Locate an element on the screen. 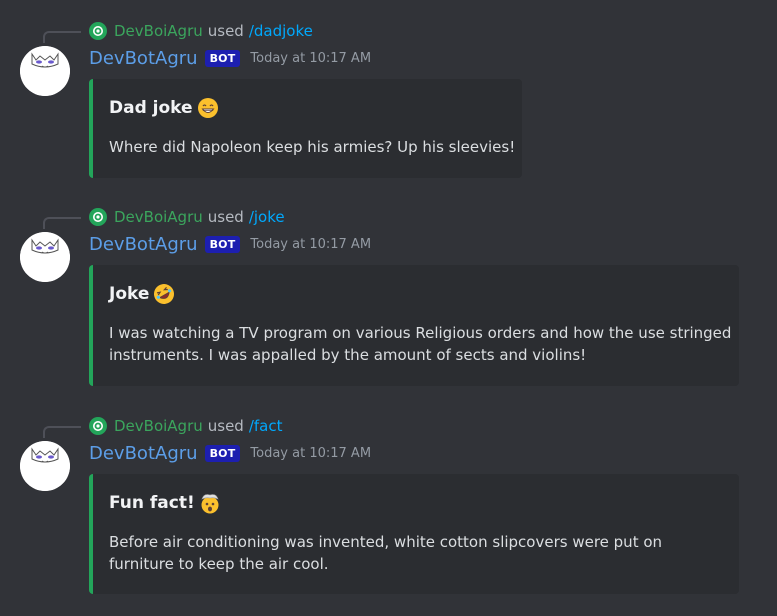  embed-title-text: Fun fact! is located at coordinates (152, 503).